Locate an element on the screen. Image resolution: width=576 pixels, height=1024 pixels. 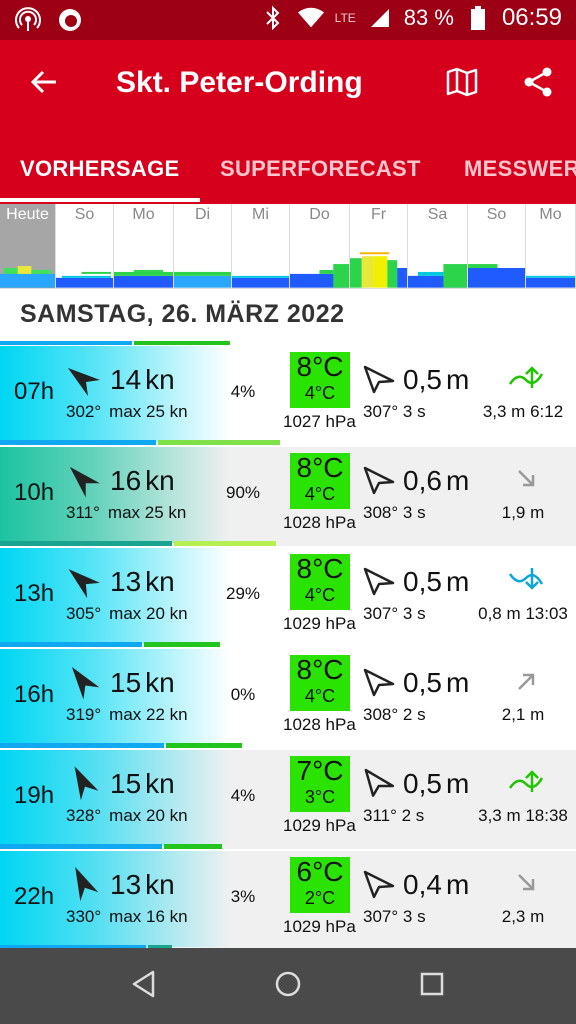
day-label: Mo is located at coordinates (143, 214).